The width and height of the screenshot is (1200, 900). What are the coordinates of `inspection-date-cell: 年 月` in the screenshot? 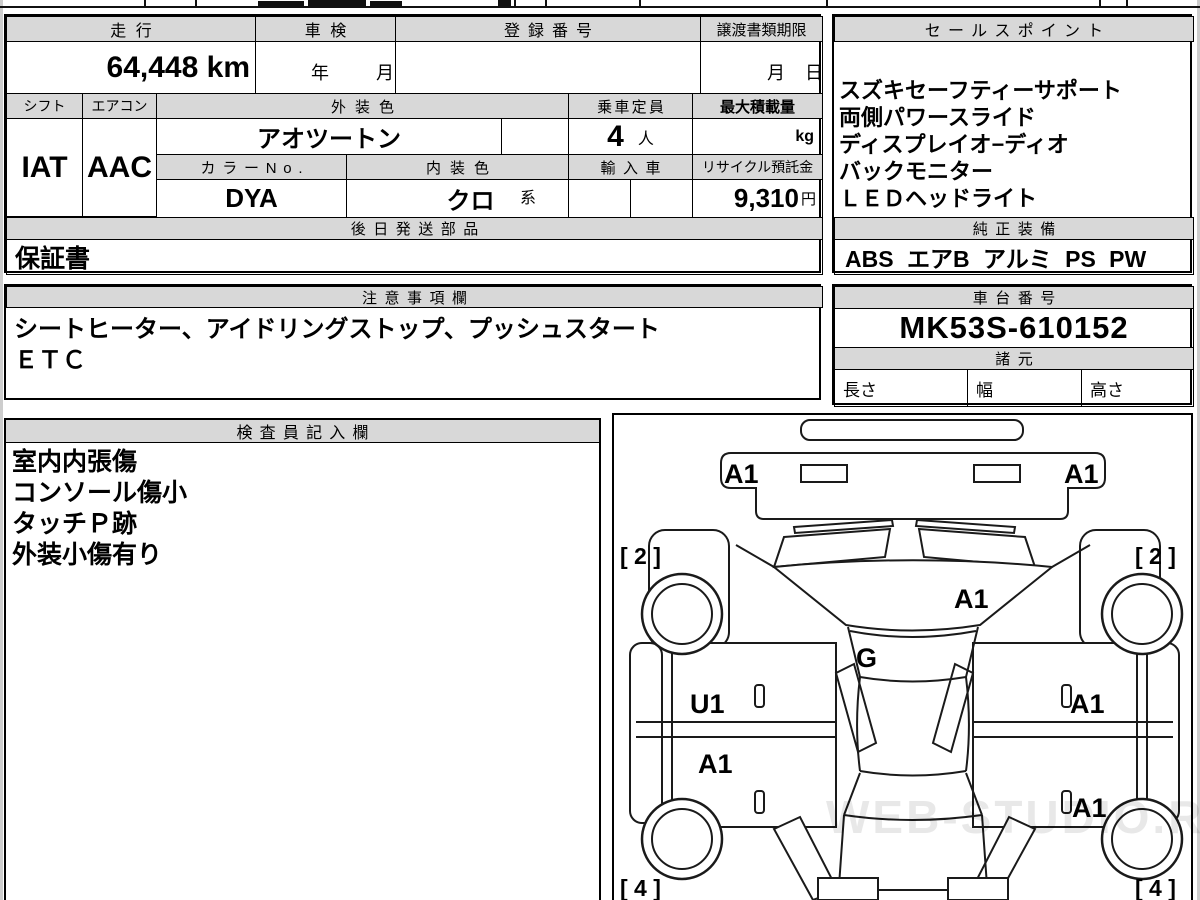 It's located at (325, 67).